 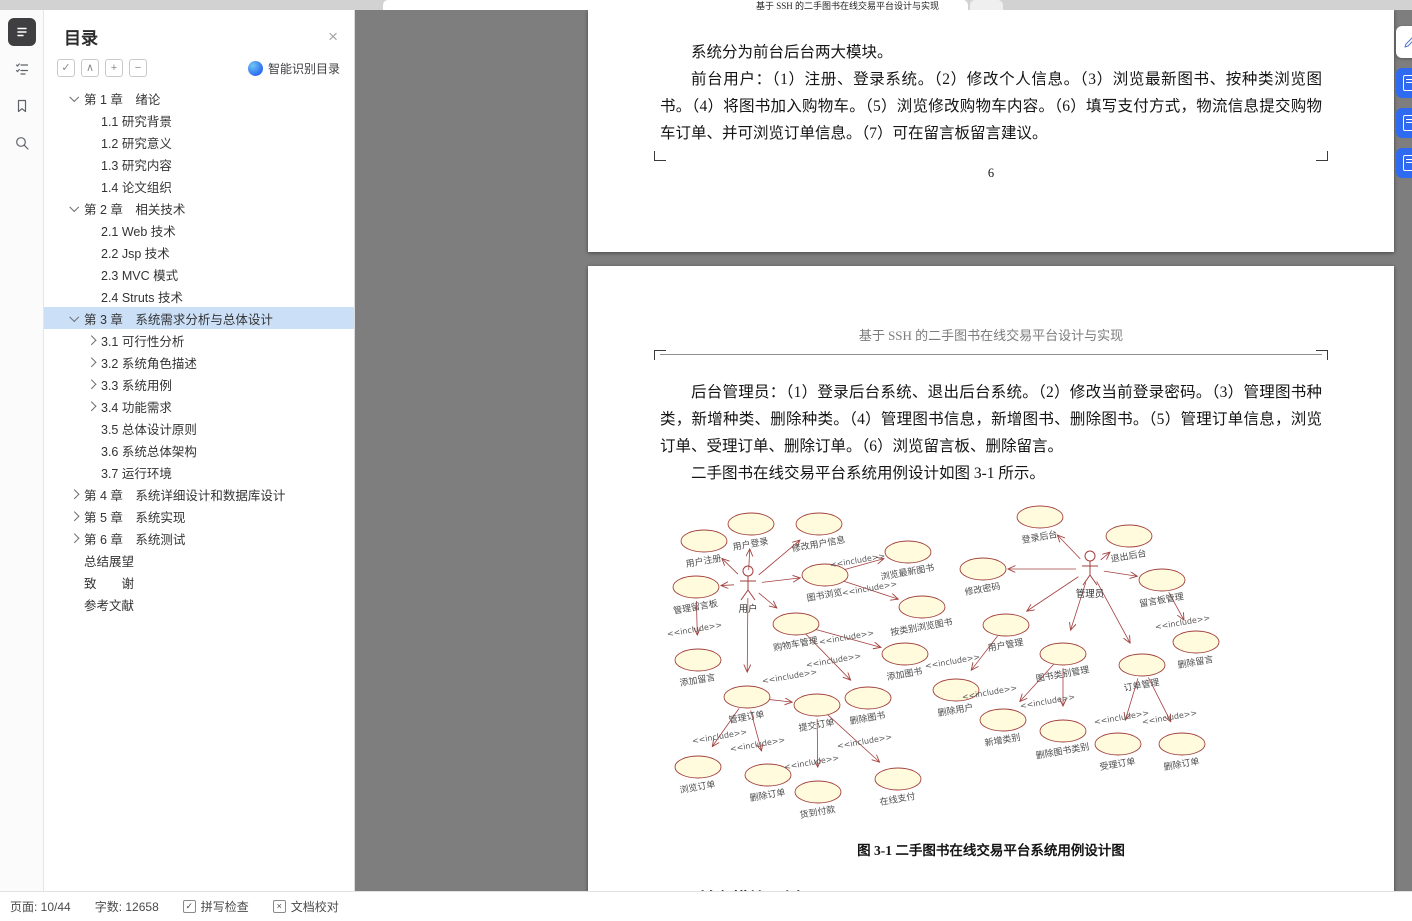 I want to click on toc-item: 总结展望, so click(x=199, y=560).